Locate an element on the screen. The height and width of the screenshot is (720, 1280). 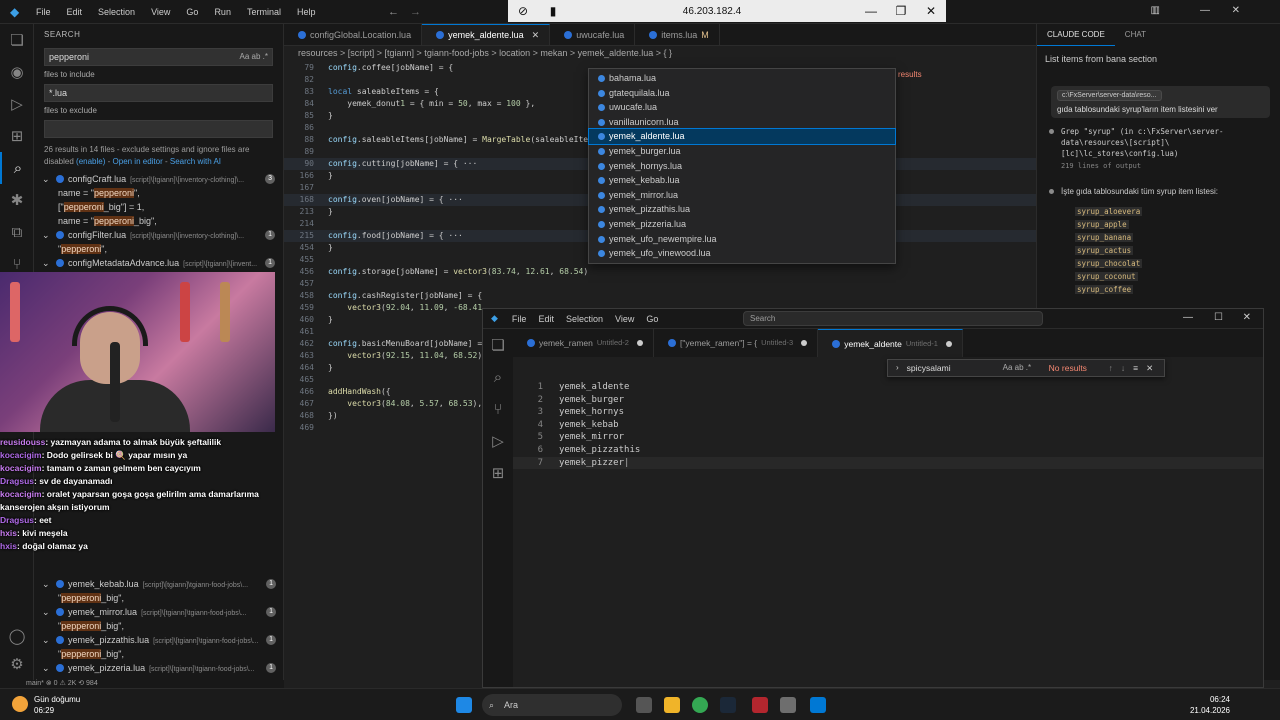
file-explorer-icon is located at coordinates (672, 705).